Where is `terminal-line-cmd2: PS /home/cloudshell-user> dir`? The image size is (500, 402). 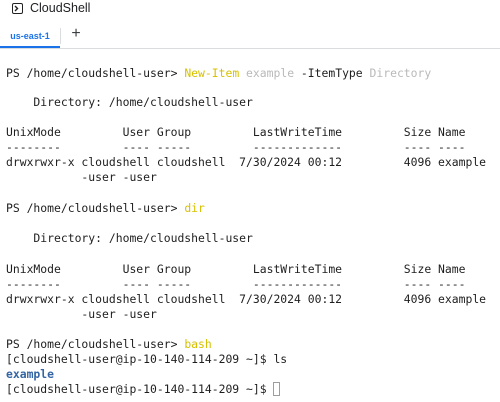
terminal-line-cmd2: PS /home/cloudshell-user> dir is located at coordinates (105, 208).